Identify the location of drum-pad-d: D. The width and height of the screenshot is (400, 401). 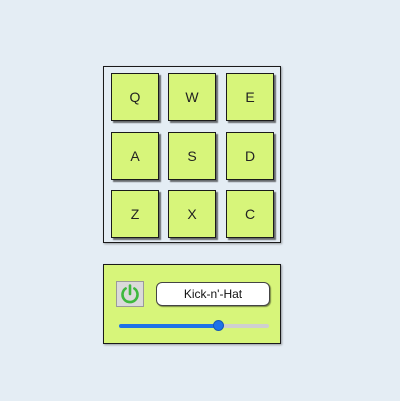
(250, 156).